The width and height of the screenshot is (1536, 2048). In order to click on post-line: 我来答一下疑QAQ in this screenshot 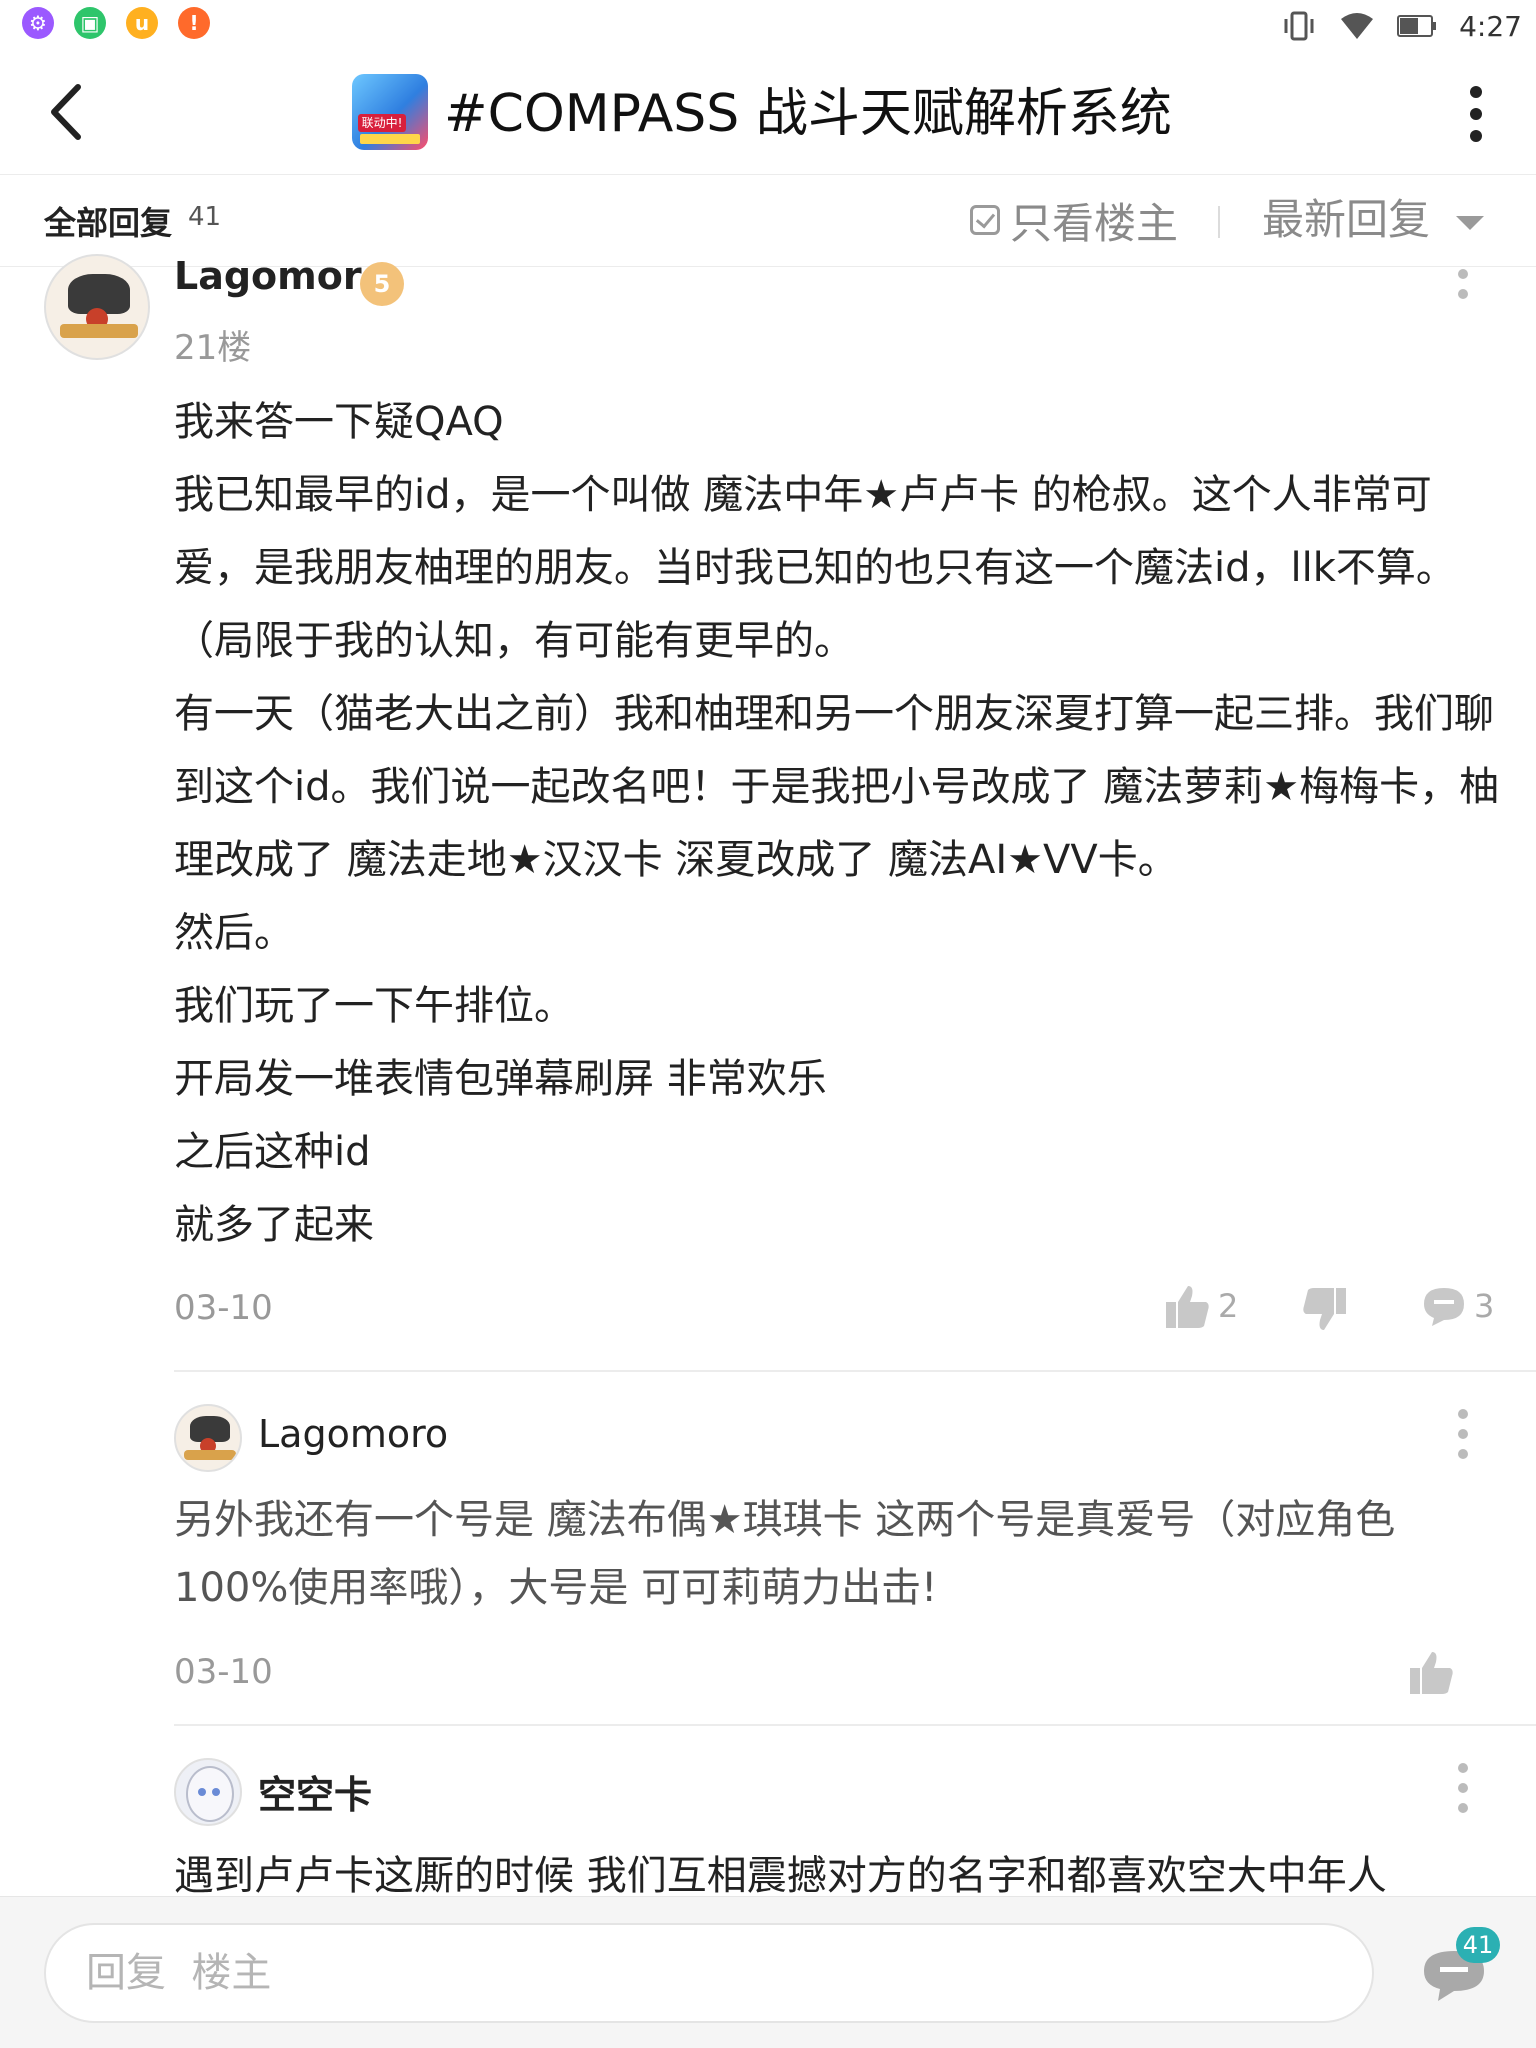, I will do `click(339, 422)`.